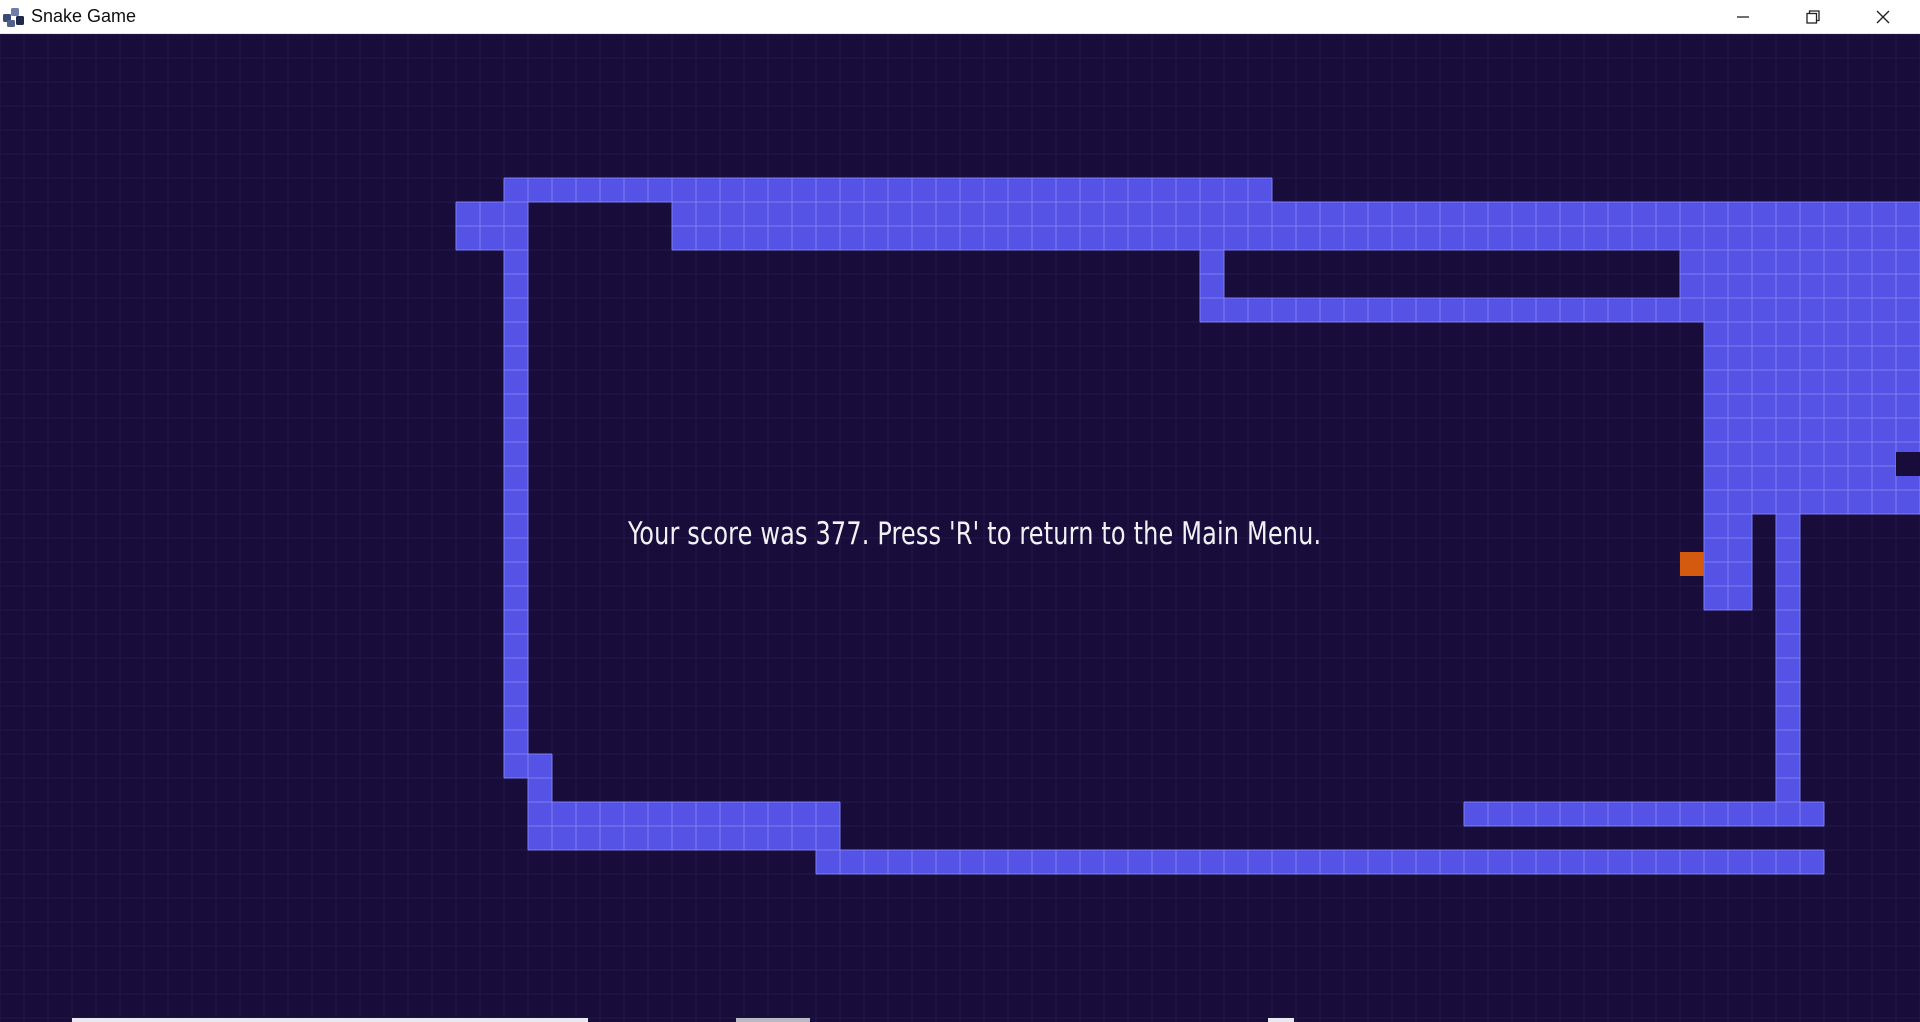 The height and width of the screenshot is (1022, 1920). What do you see at coordinates (1908, 464) in the screenshot?
I see `snake-gap` at bounding box center [1908, 464].